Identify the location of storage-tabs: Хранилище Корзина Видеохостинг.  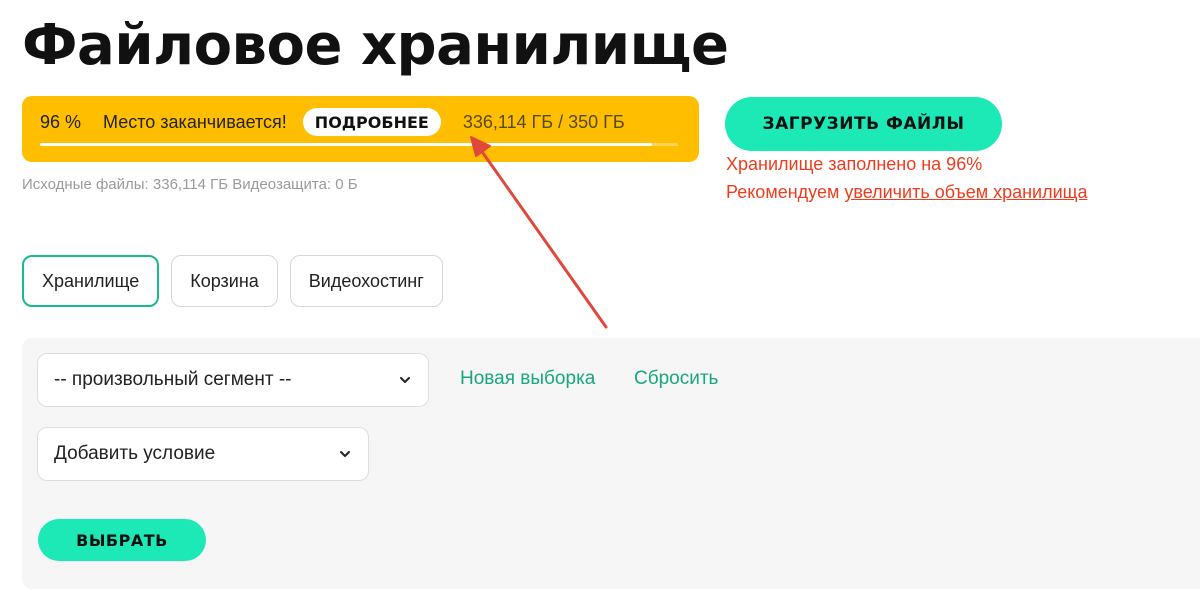
(232, 281).